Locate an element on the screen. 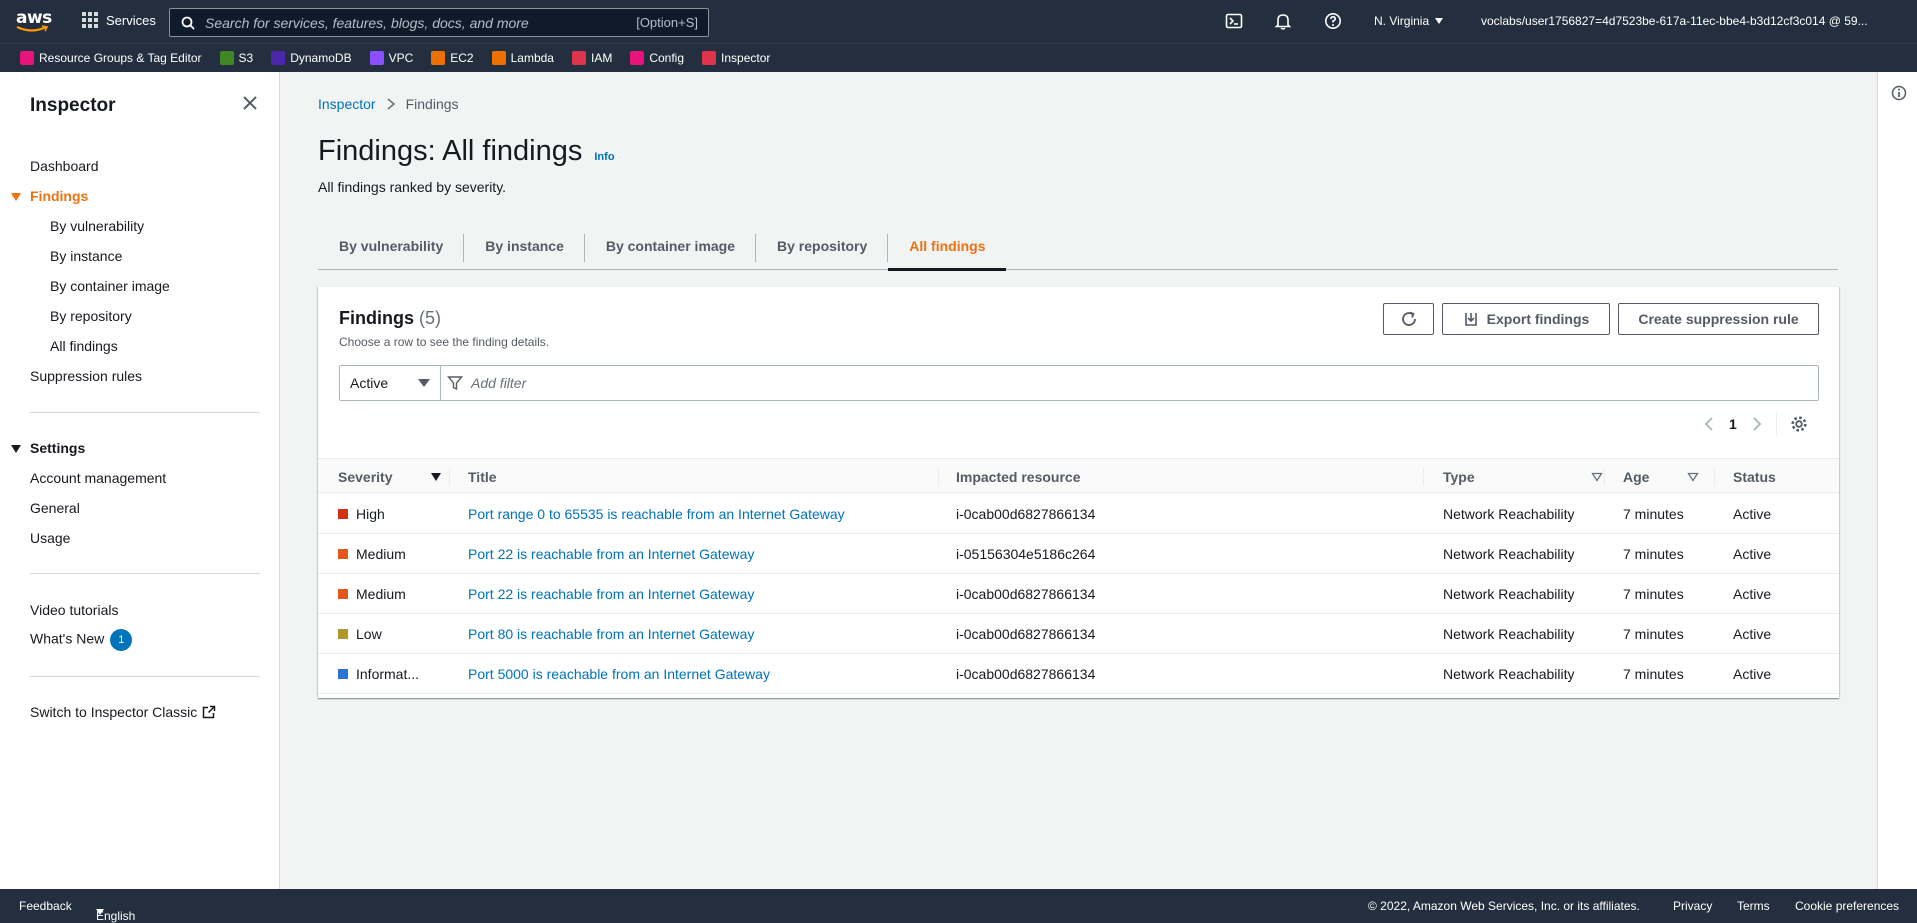 The image size is (1917, 923). type-cell: Network Reachability is located at coordinates (1509, 674).